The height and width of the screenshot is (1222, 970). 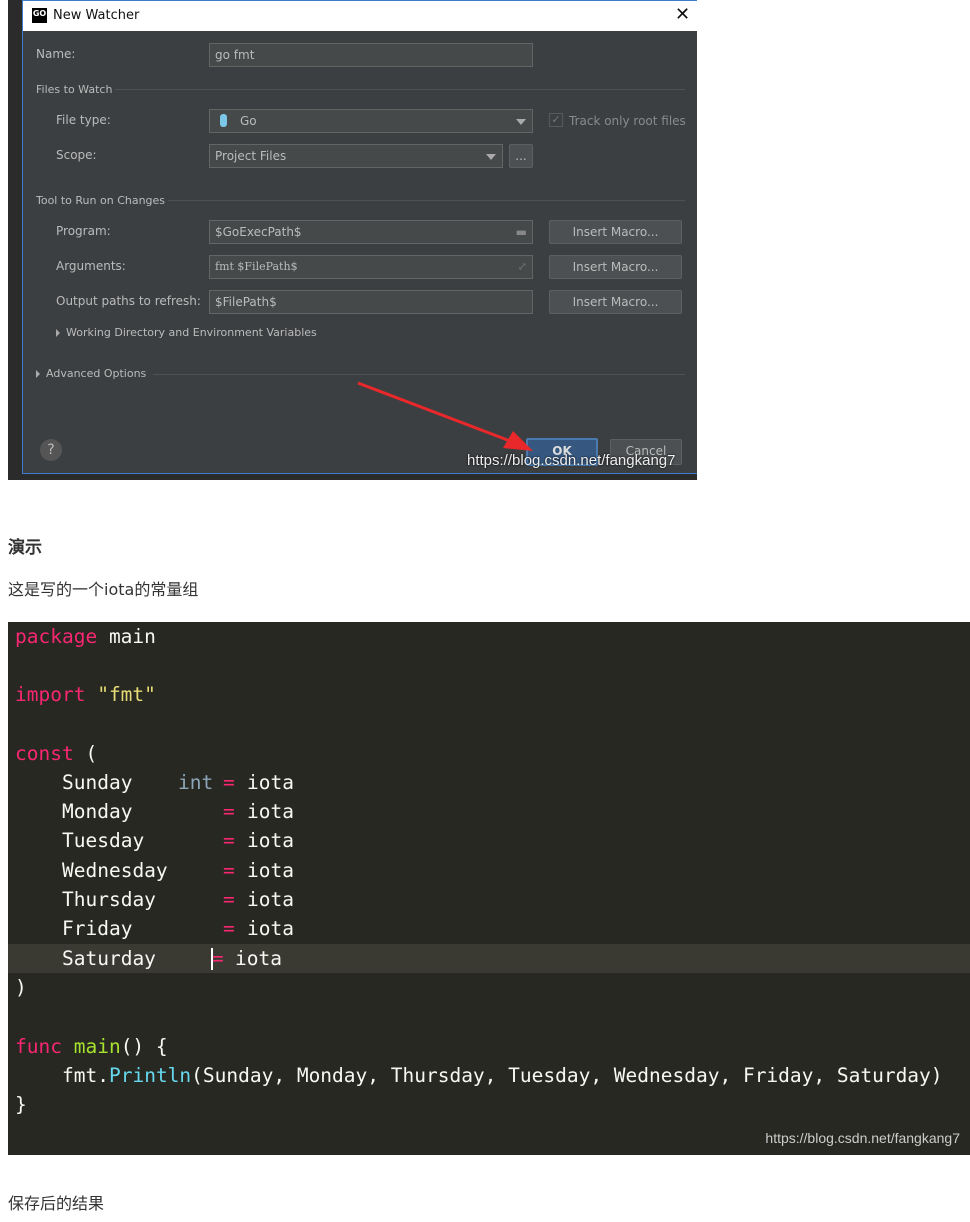 What do you see at coordinates (97, 1046) in the screenshot?
I see `function-name: main` at bounding box center [97, 1046].